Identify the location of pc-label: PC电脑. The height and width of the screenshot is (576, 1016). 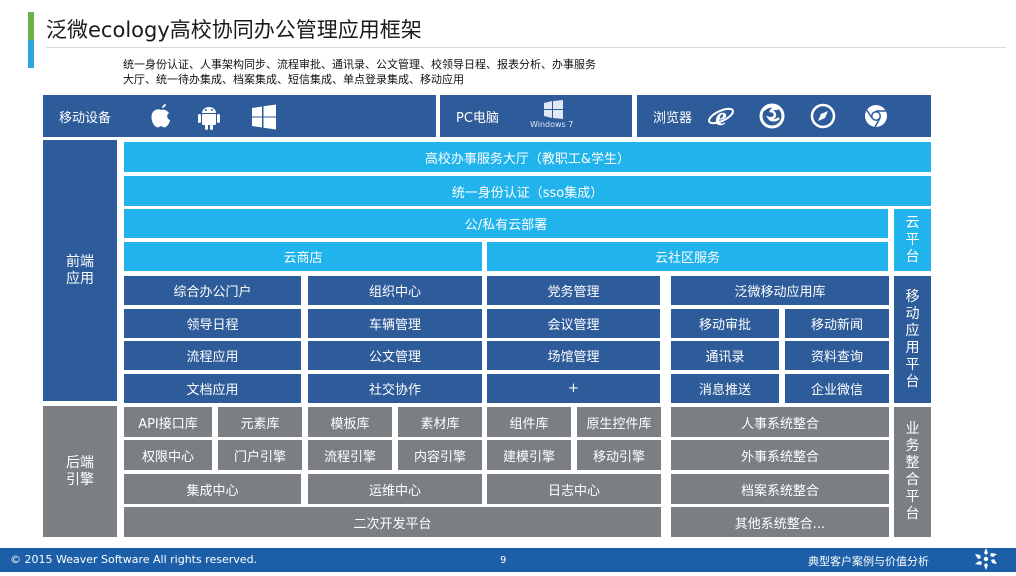
(477, 118).